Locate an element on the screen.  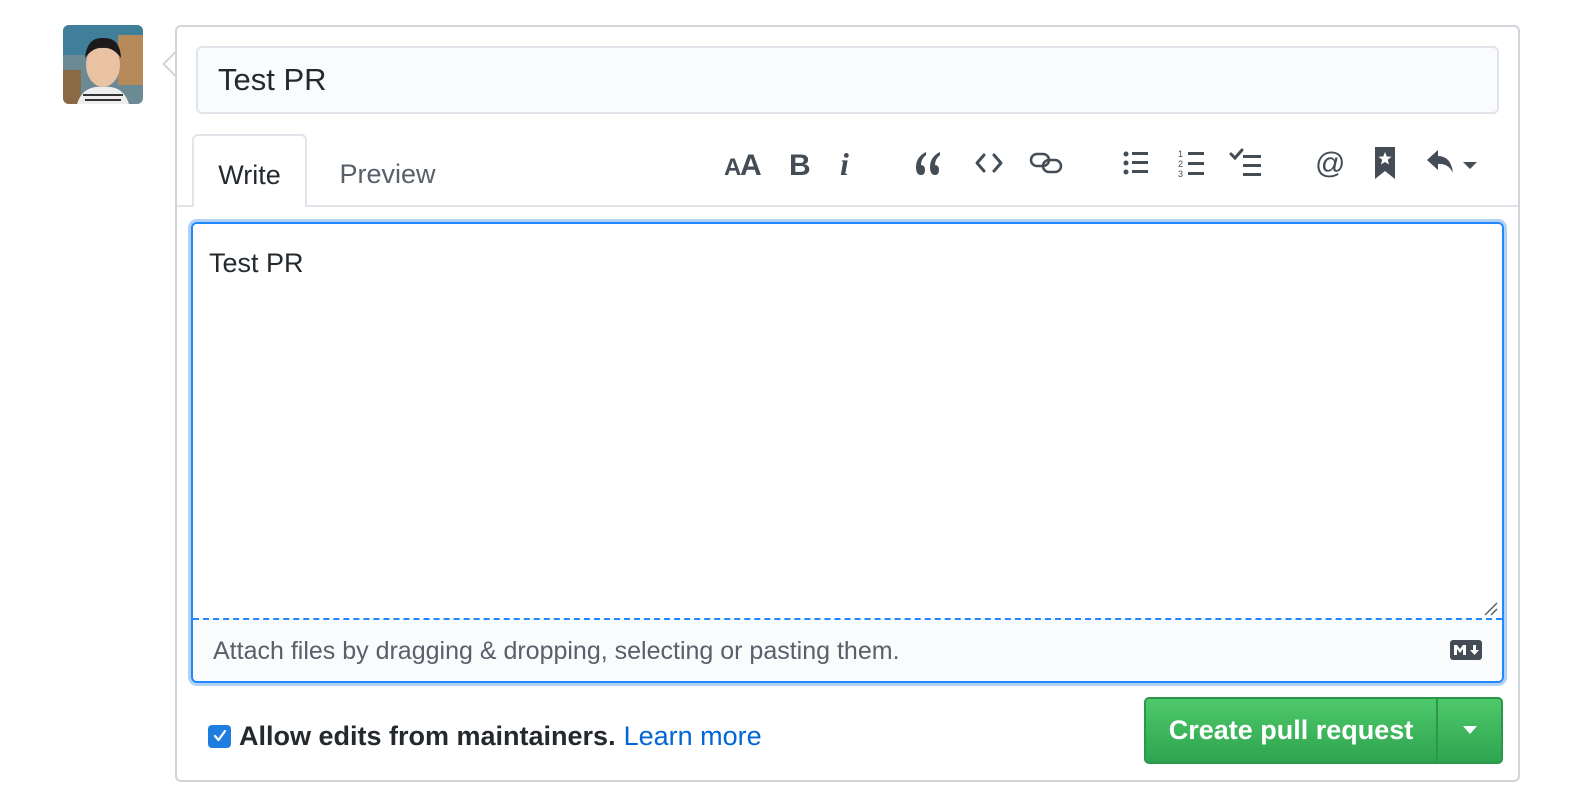
svg-text: B is located at coordinates (800, 163).